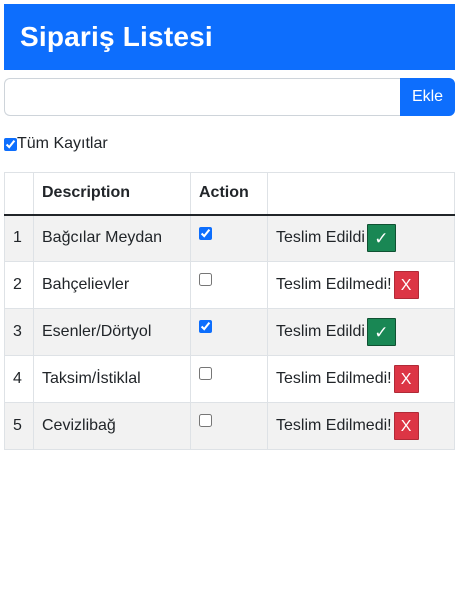 Image resolution: width=465 pixels, height=602 pixels. What do you see at coordinates (19, 332) in the screenshot?
I see `row-number: 3` at bounding box center [19, 332].